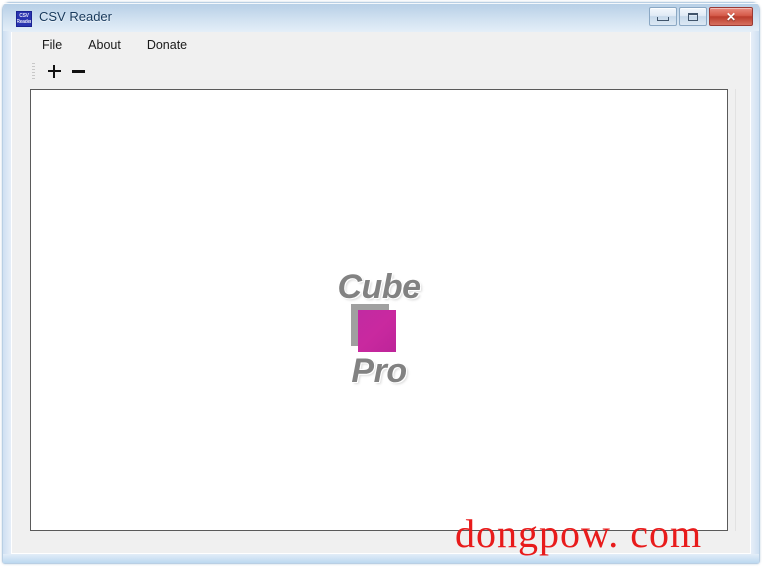 This screenshot has height=568, width=762. Describe the element at coordinates (735, 310) in the screenshot. I see `panel-right-divider` at that location.